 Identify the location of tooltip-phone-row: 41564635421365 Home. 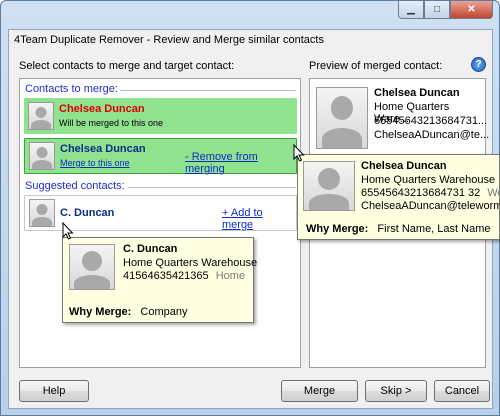
(184, 276).